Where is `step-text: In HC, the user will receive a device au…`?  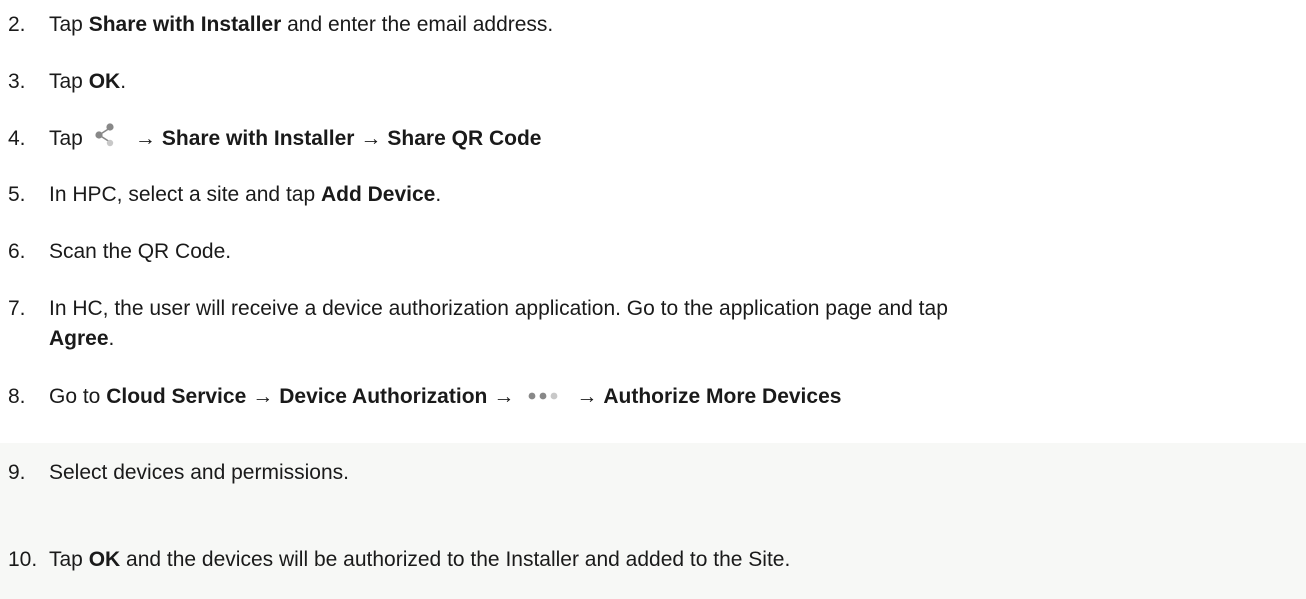
step-text: In HC, the user will receive a device au… is located at coordinates (498, 323).